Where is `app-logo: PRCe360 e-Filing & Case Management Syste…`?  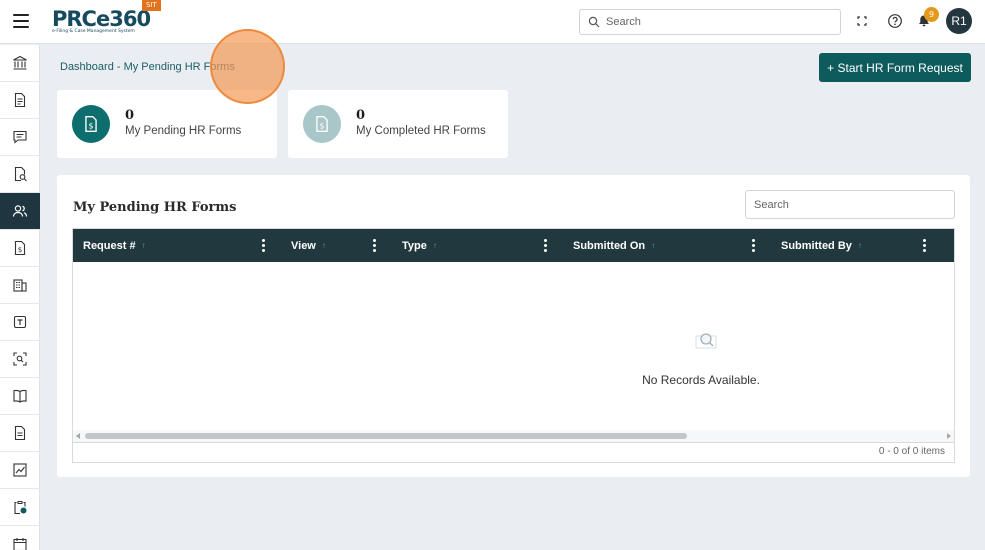 app-logo: PRCe360 e-Filing & Case Management Syste… is located at coordinates (101, 20).